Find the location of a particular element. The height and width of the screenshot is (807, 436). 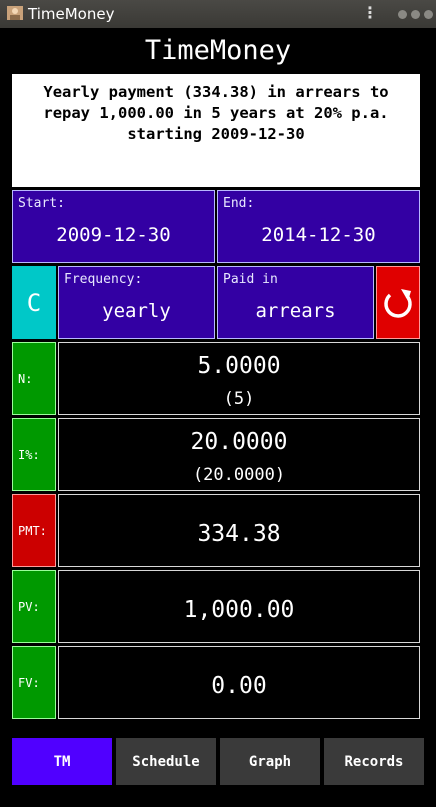

tab-records: Records is located at coordinates (374, 761).